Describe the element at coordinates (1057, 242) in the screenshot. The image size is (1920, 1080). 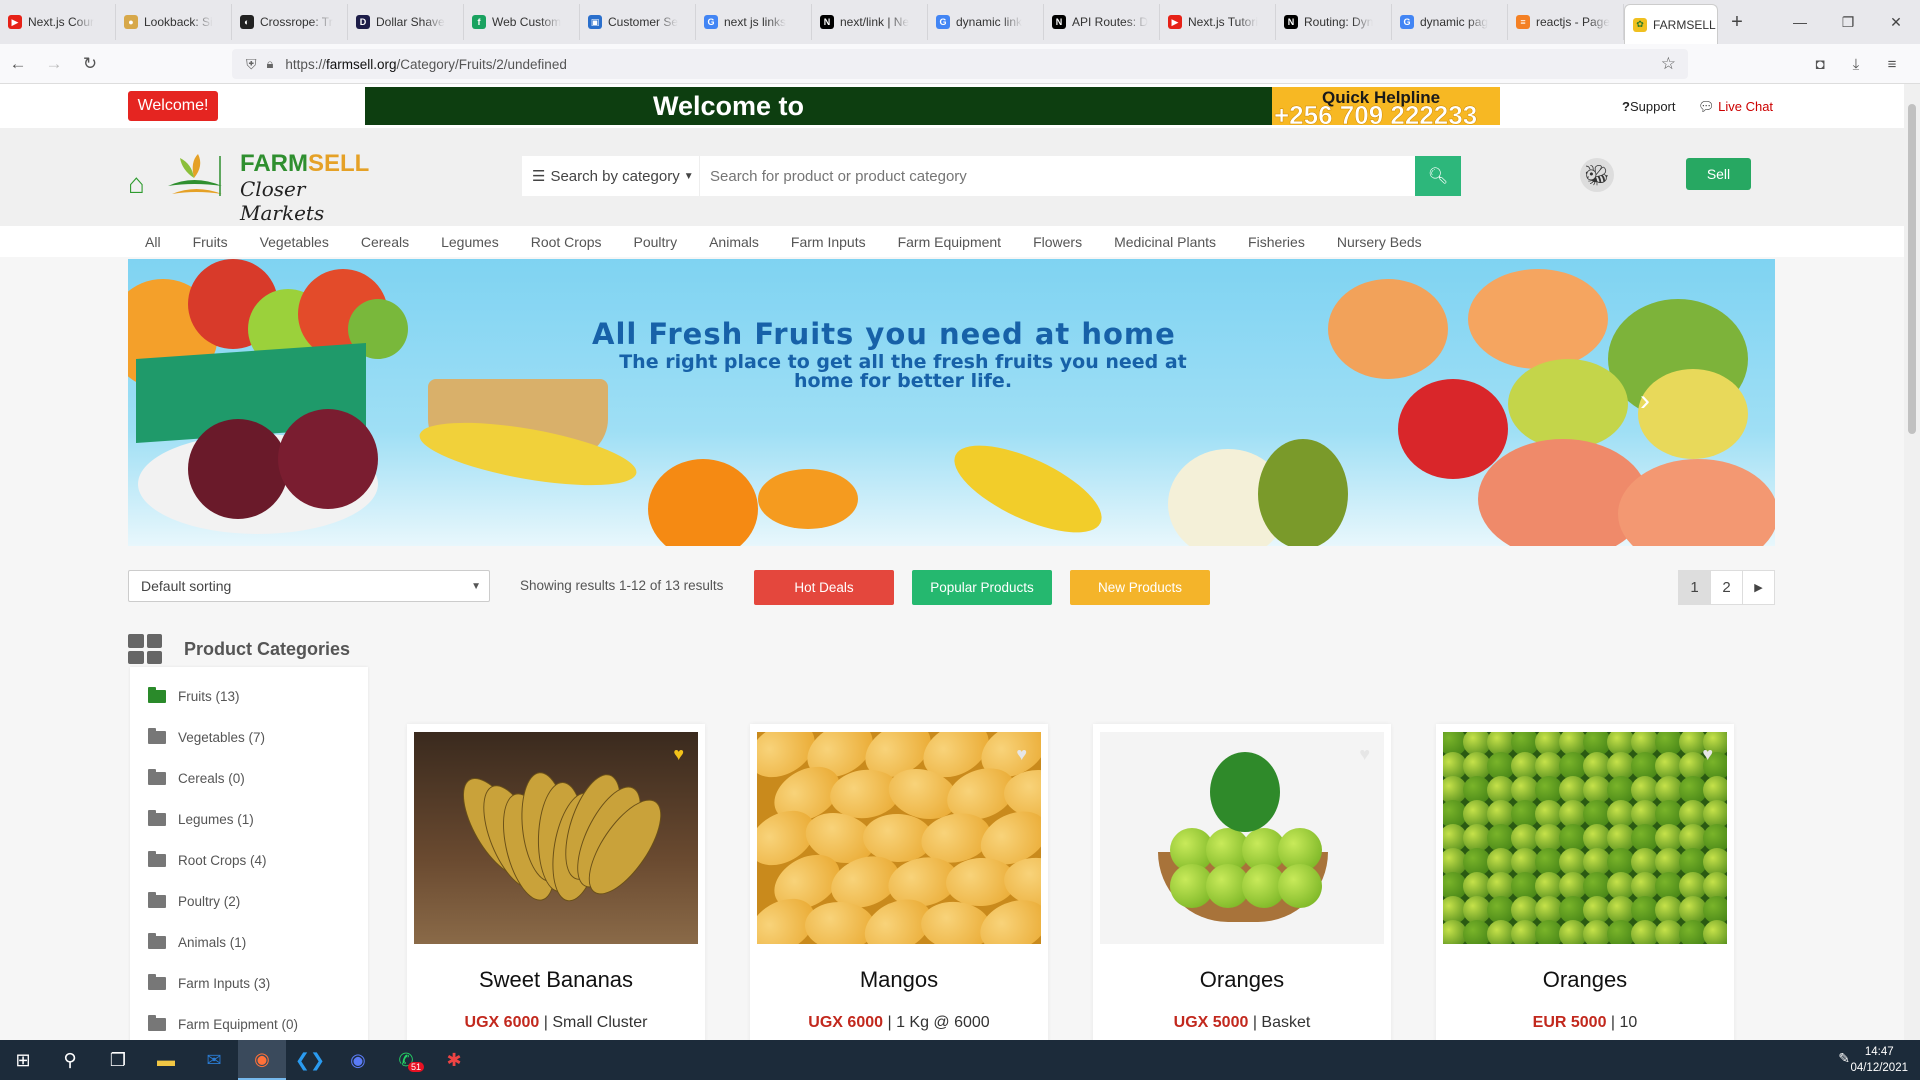
I see `category-nav-item: Flowers` at that location.